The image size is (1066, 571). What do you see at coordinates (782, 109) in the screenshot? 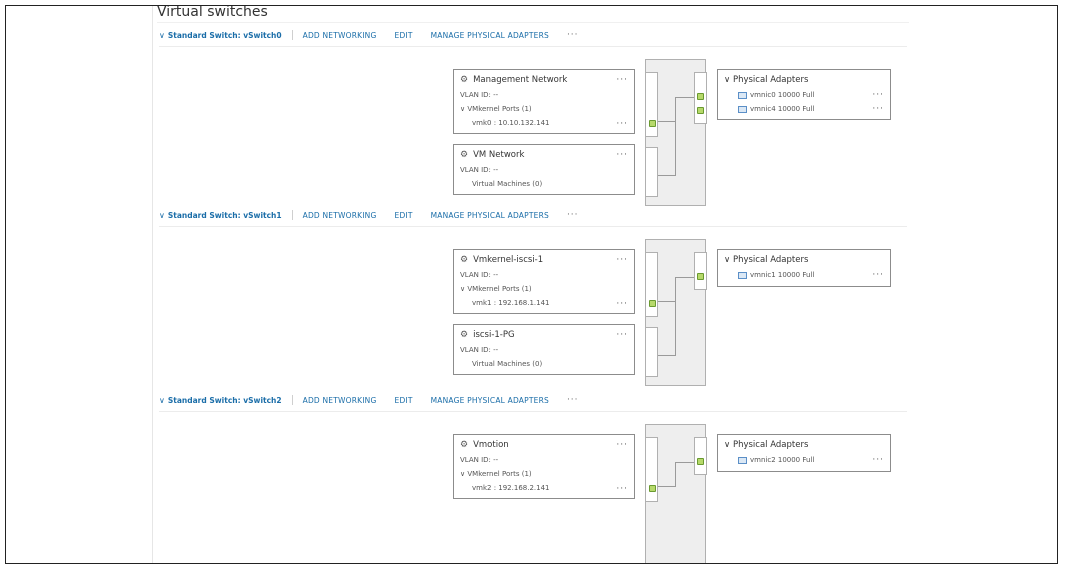
I see `physical-adapter: vmnic4 10000 Full` at bounding box center [782, 109].